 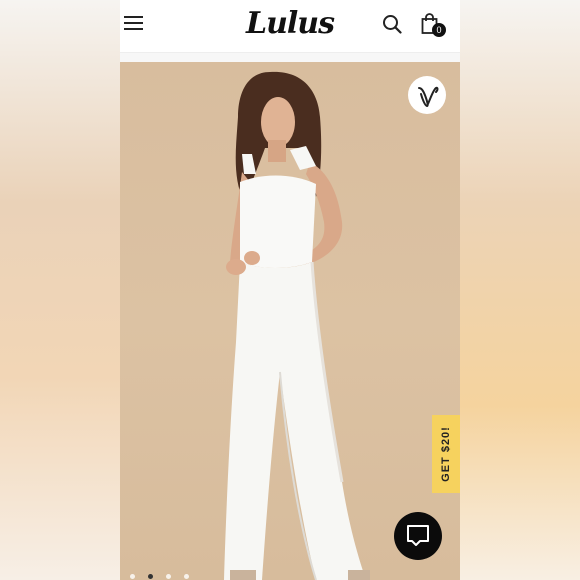 I want to click on shopping-bag-button: 0, so click(x=434, y=25).